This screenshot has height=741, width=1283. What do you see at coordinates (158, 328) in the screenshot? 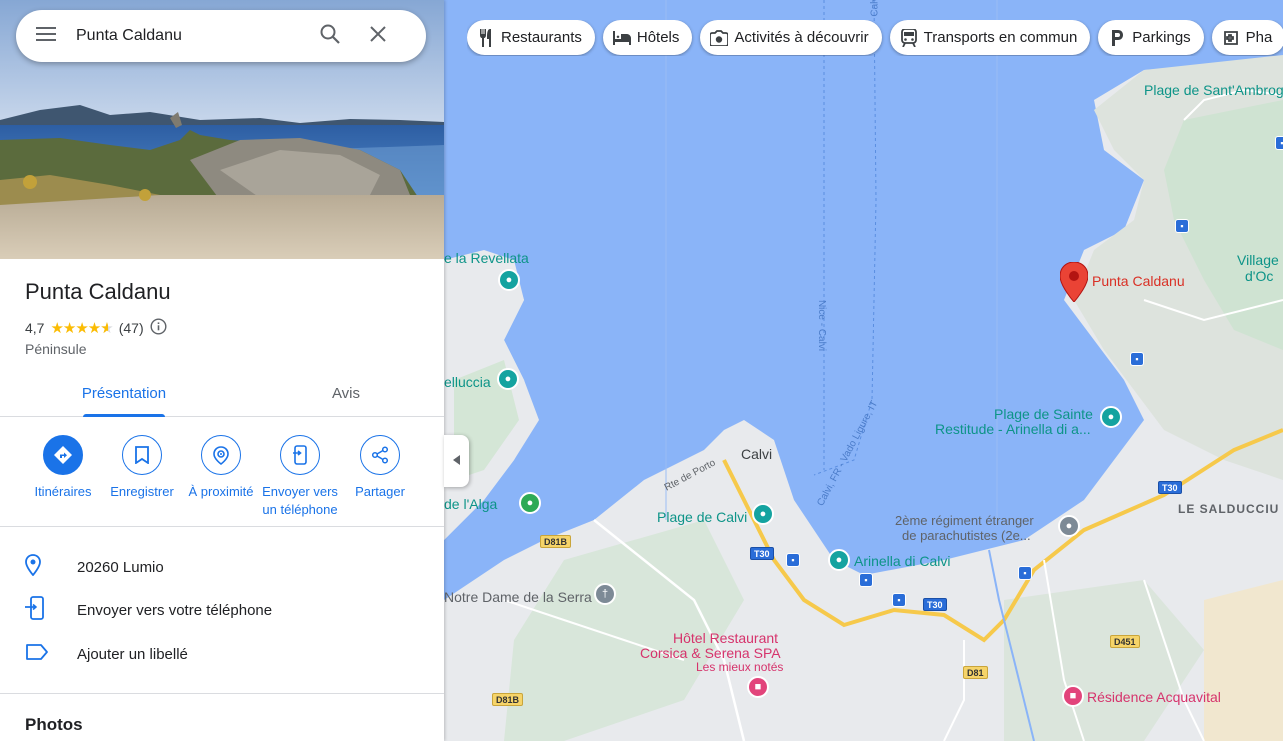
I see `info-icon` at bounding box center [158, 328].